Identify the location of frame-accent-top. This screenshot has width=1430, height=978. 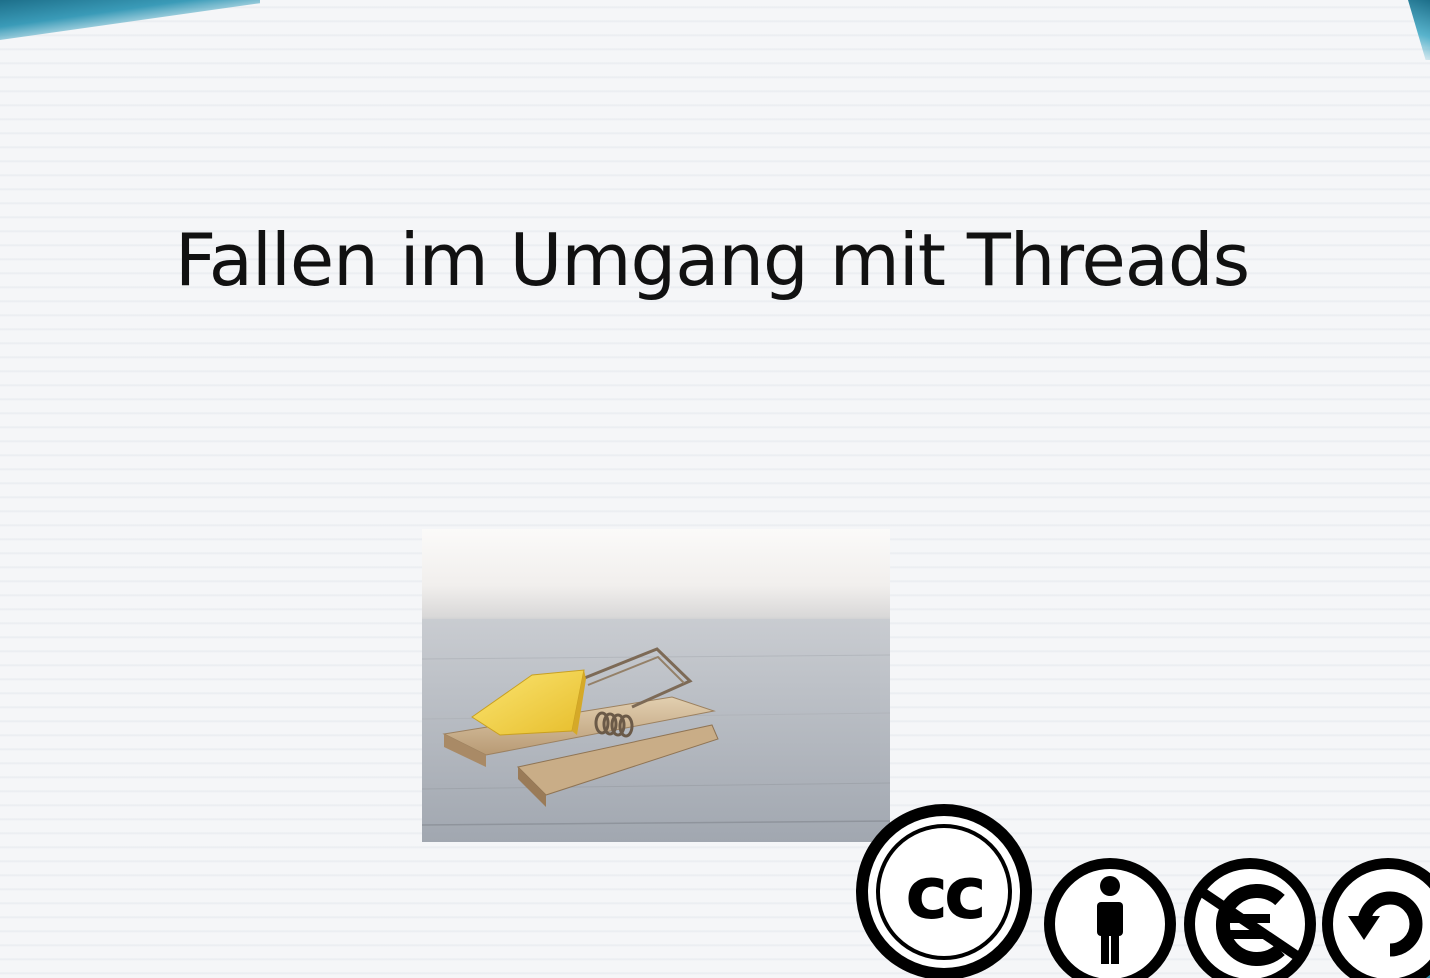
(130, 20).